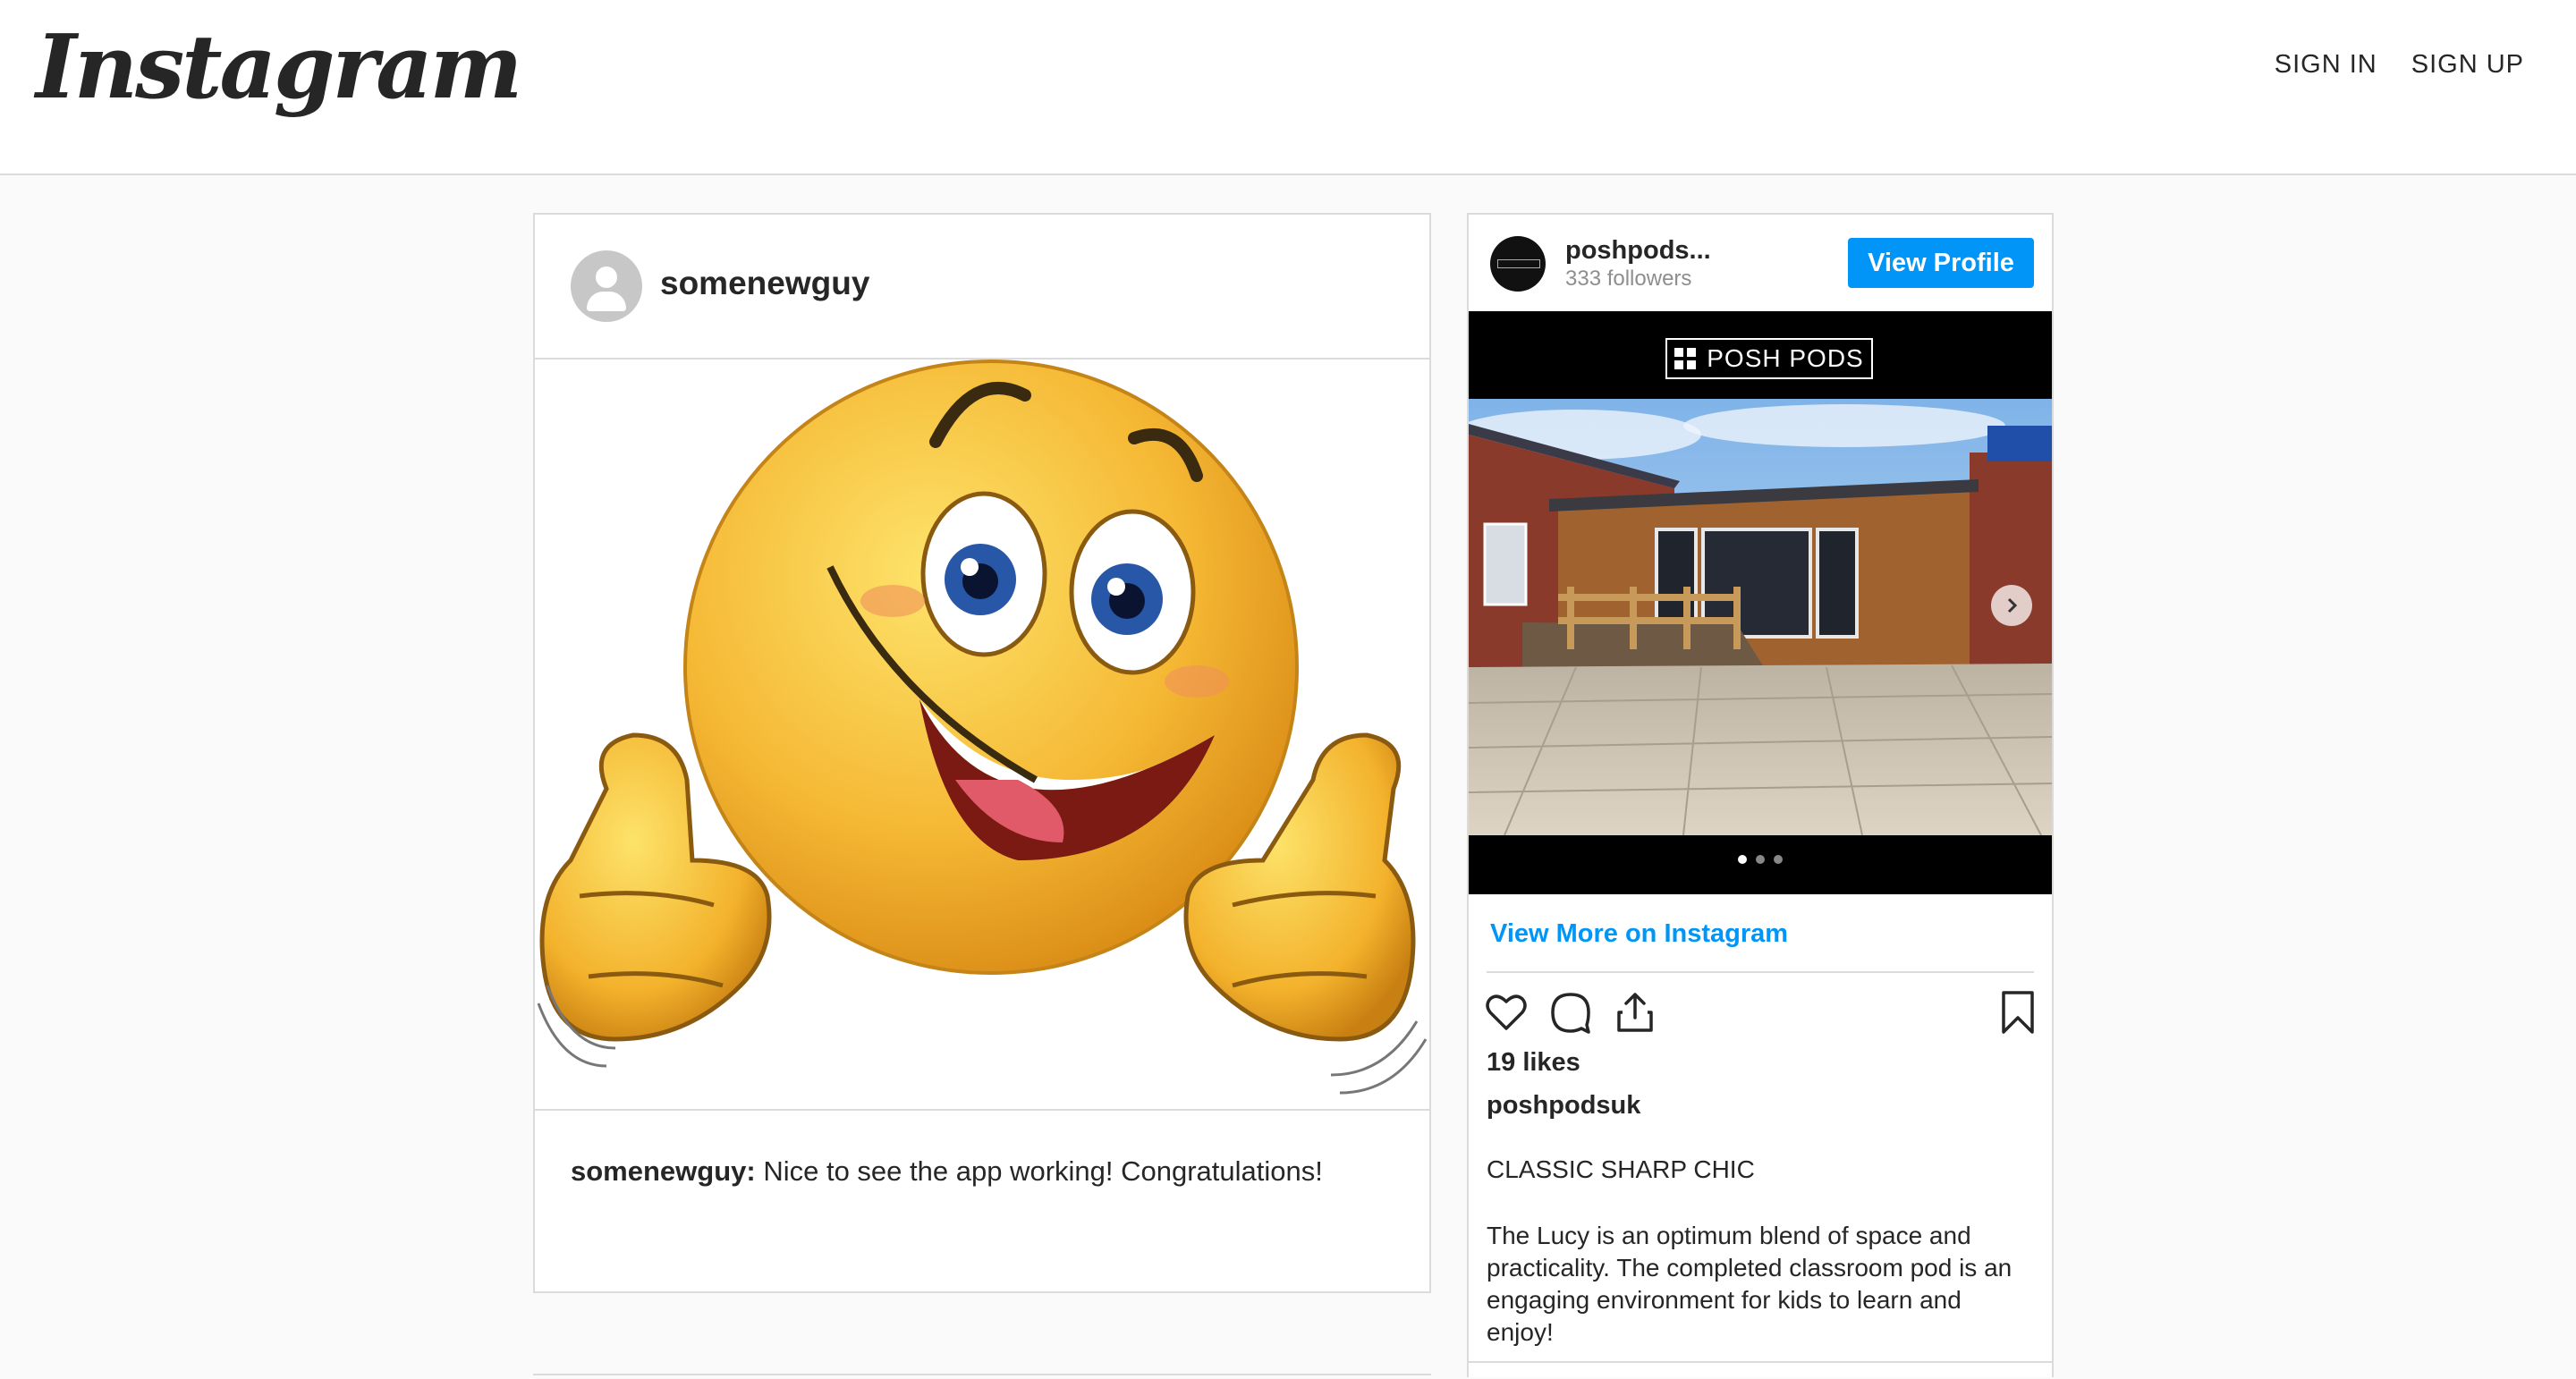  I want to click on view-profile-button: View Profile, so click(1941, 263).